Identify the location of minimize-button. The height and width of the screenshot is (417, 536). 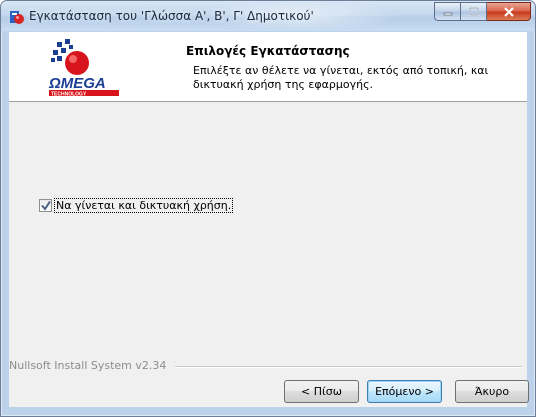
(447, 11).